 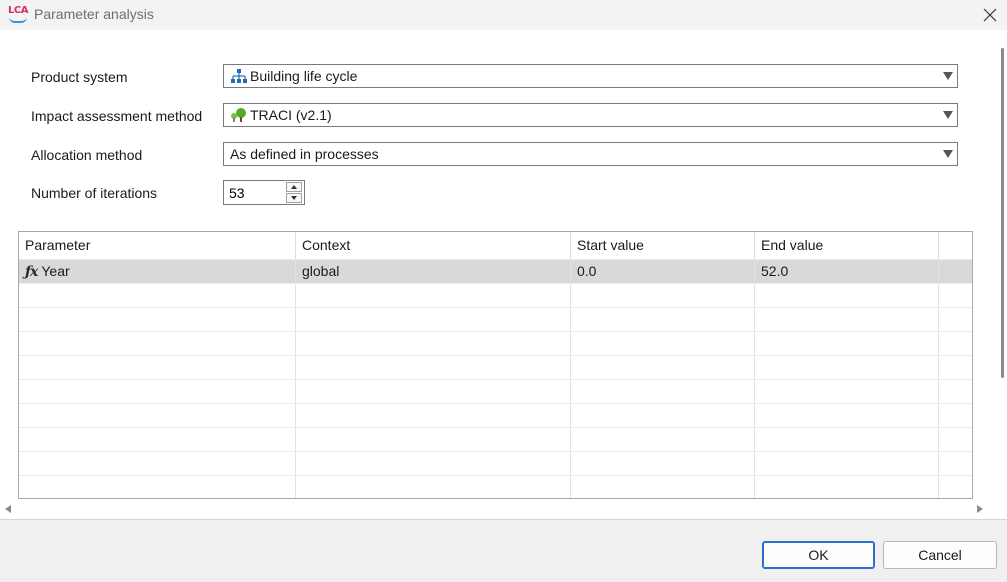 I want to click on spin-up-button, so click(x=294, y=187).